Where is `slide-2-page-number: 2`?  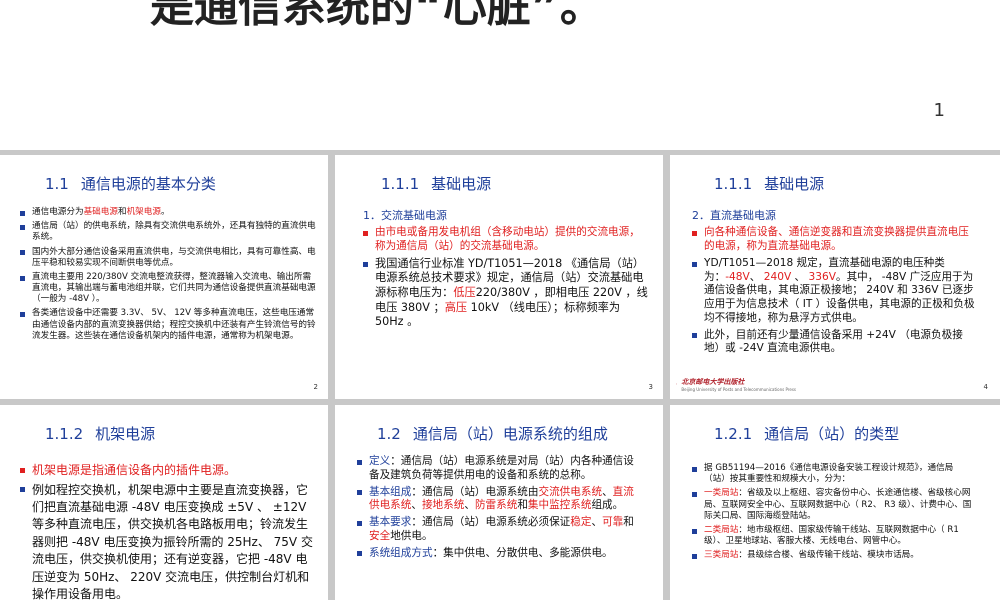 slide-2-page-number: 2 is located at coordinates (315, 387).